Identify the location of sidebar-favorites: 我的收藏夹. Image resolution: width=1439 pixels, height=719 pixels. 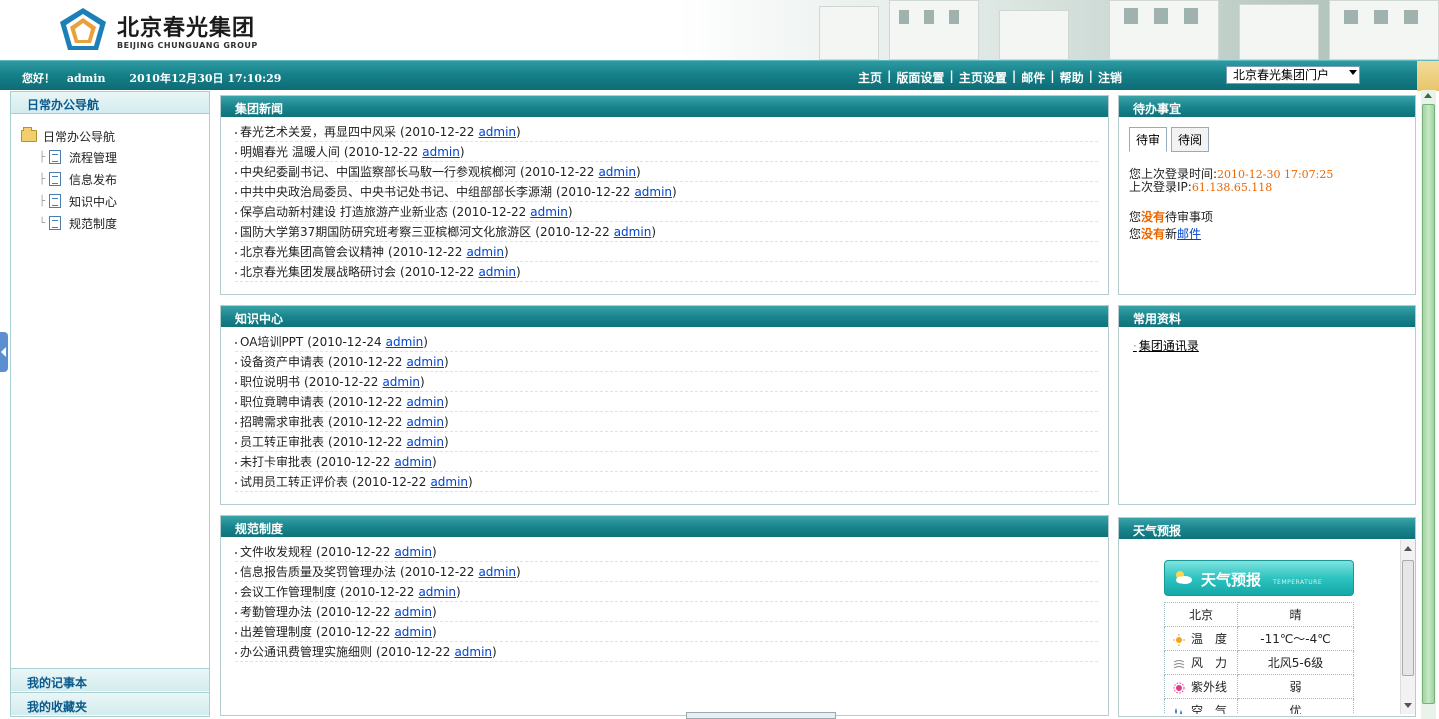
(110, 703).